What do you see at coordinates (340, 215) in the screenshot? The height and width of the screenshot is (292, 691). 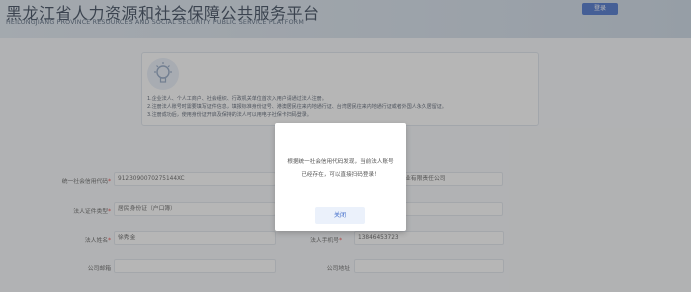 I see `close-button: 关闭` at bounding box center [340, 215].